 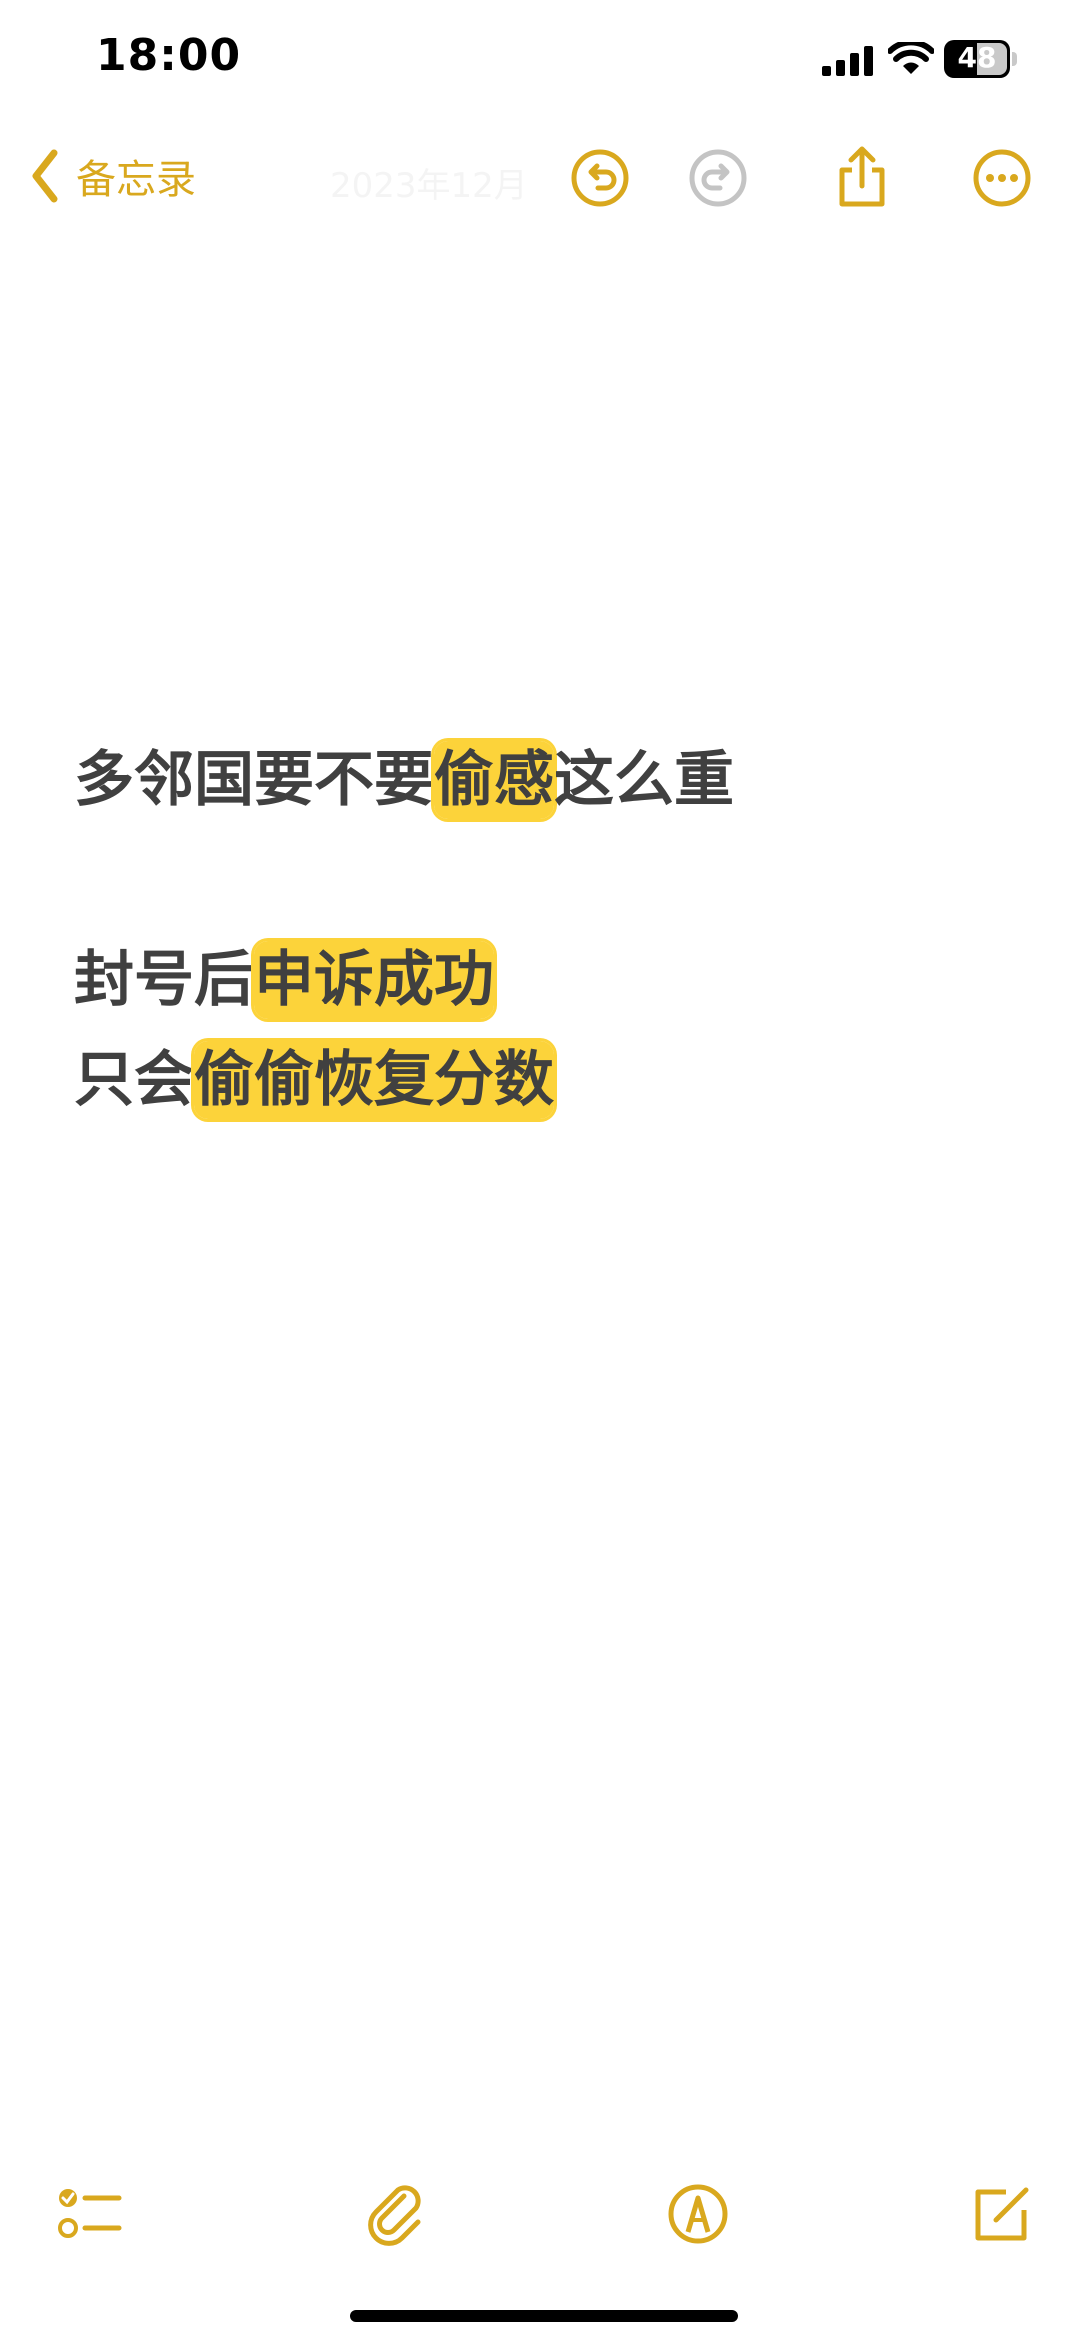 What do you see at coordinates (374, 1080) in the screenshot?
I see `note-line-3-highlight: 偷偷恢复分数` at bounding box center [374, 1080].